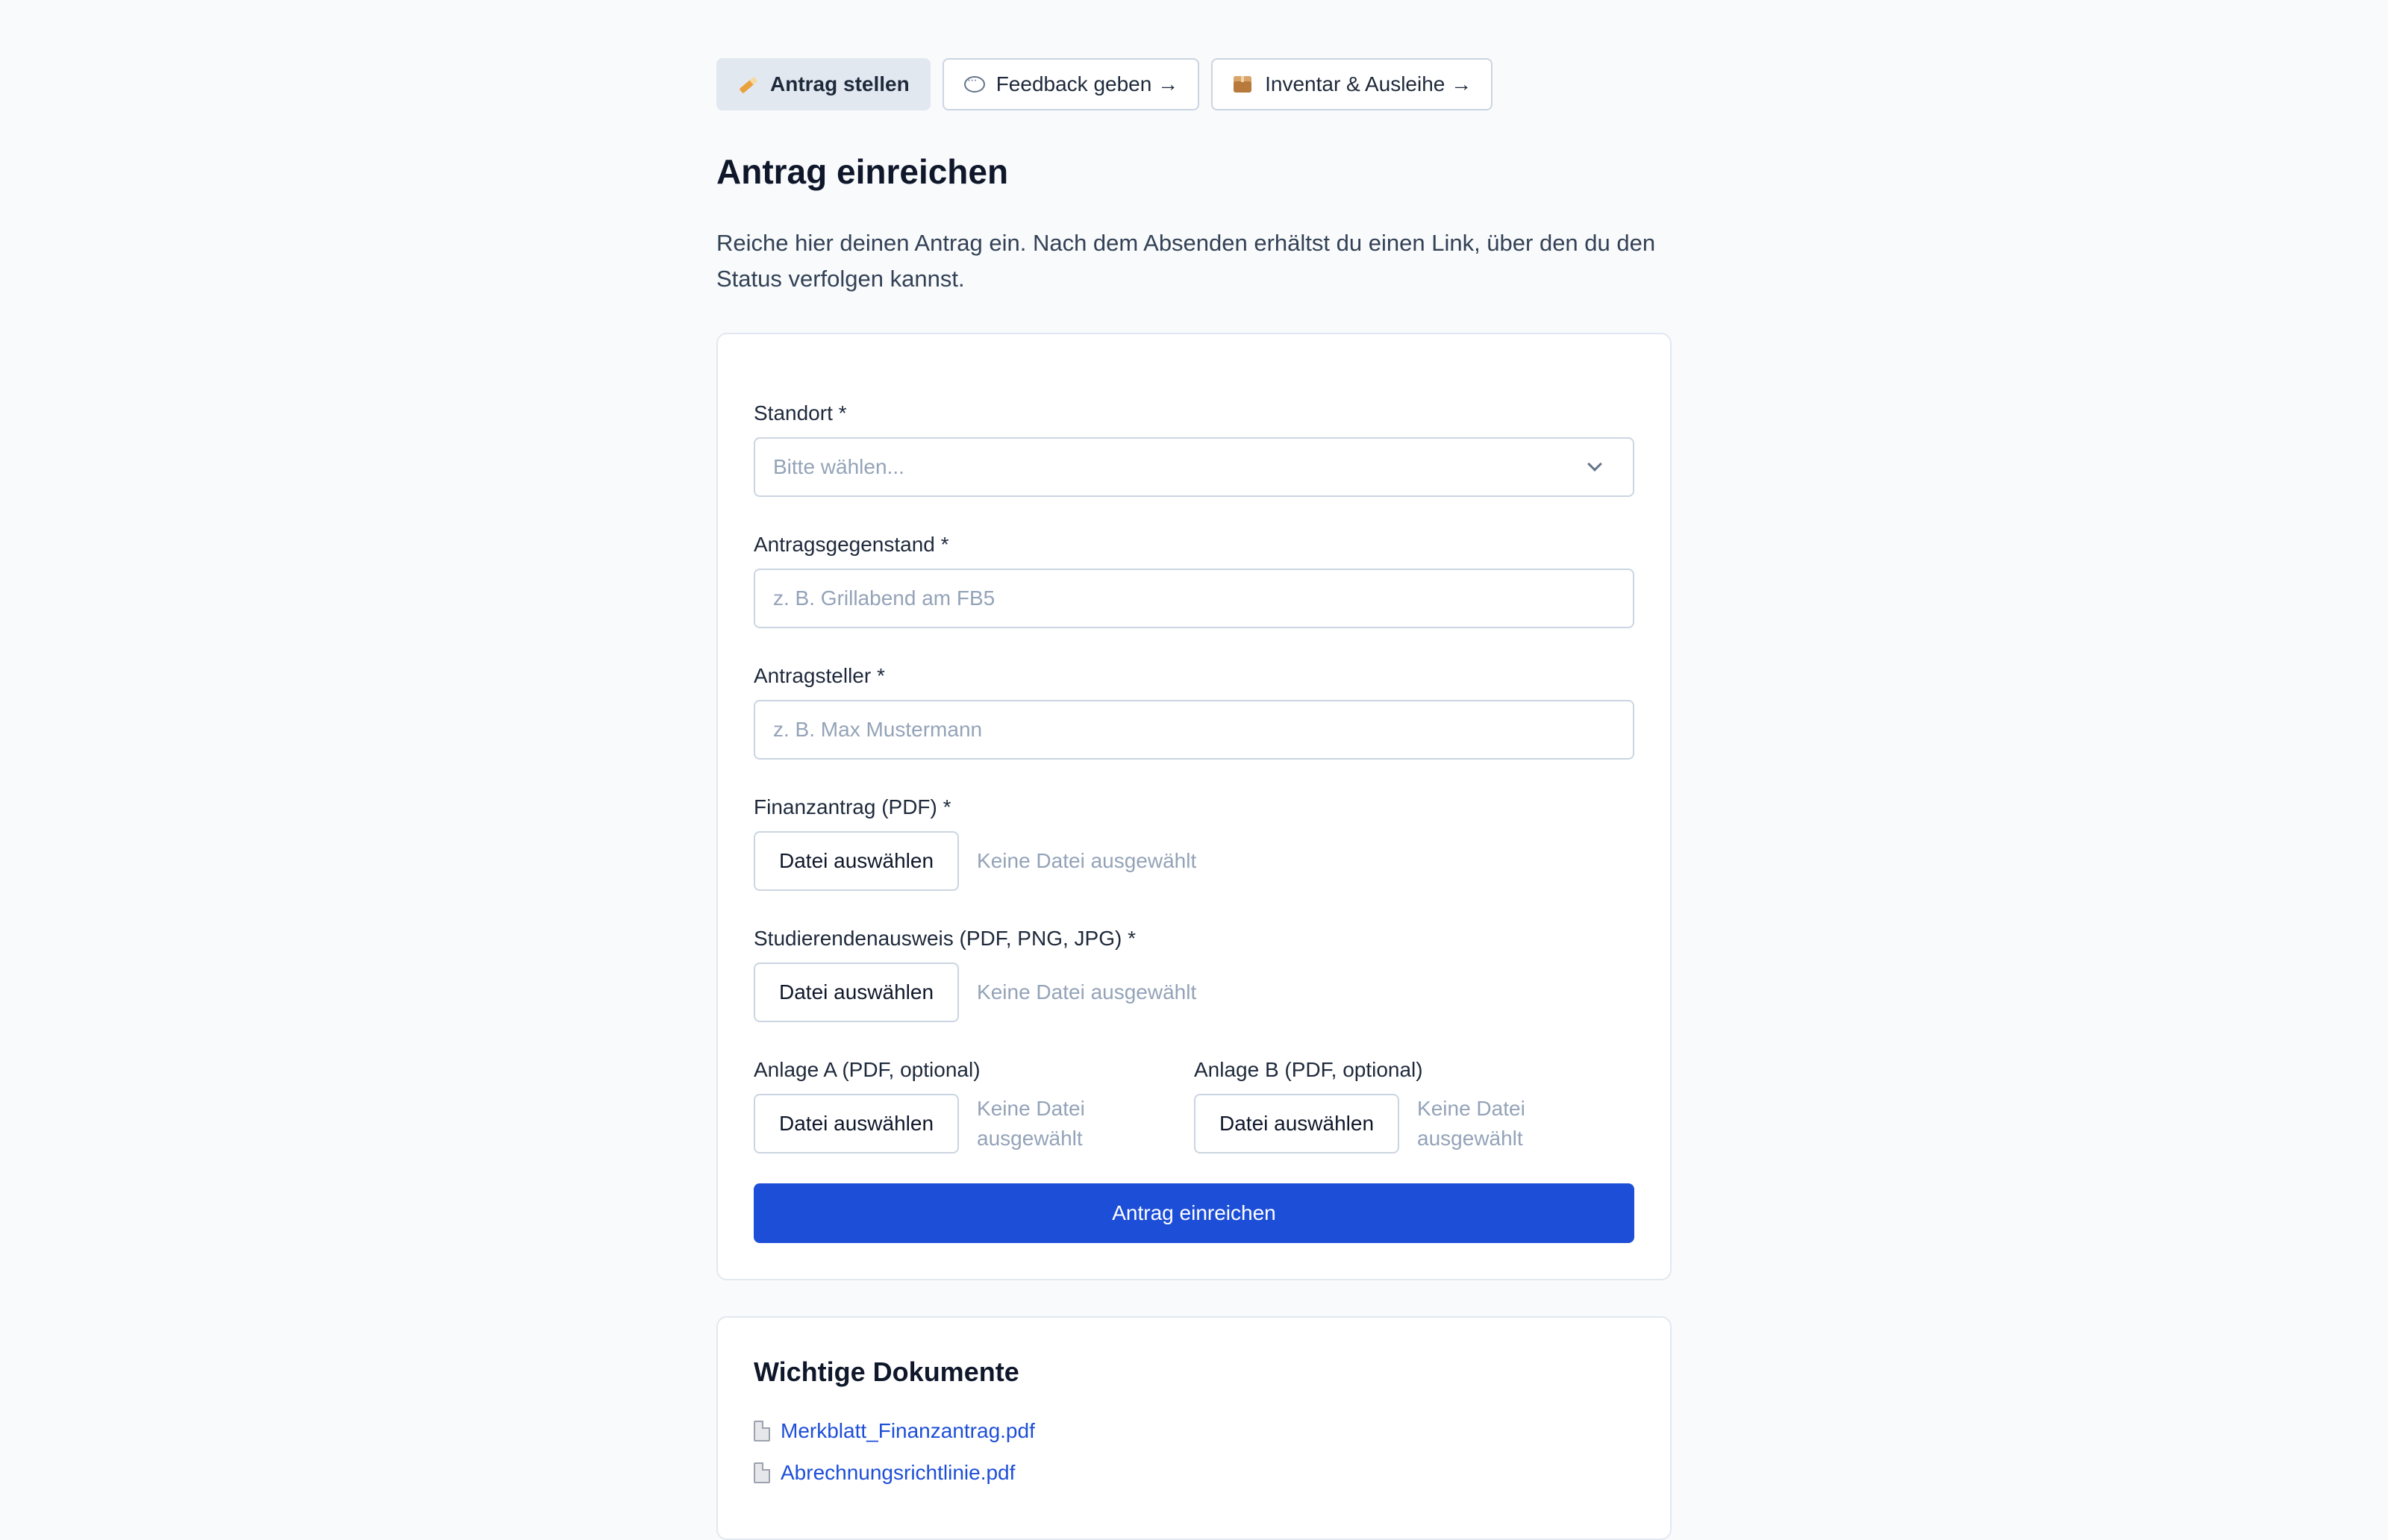  What do you see at coordinates (886, 1372) in the screenshot?
I see `documents-title: Wichtige Dokumente` at bounding box center [886, 1372].